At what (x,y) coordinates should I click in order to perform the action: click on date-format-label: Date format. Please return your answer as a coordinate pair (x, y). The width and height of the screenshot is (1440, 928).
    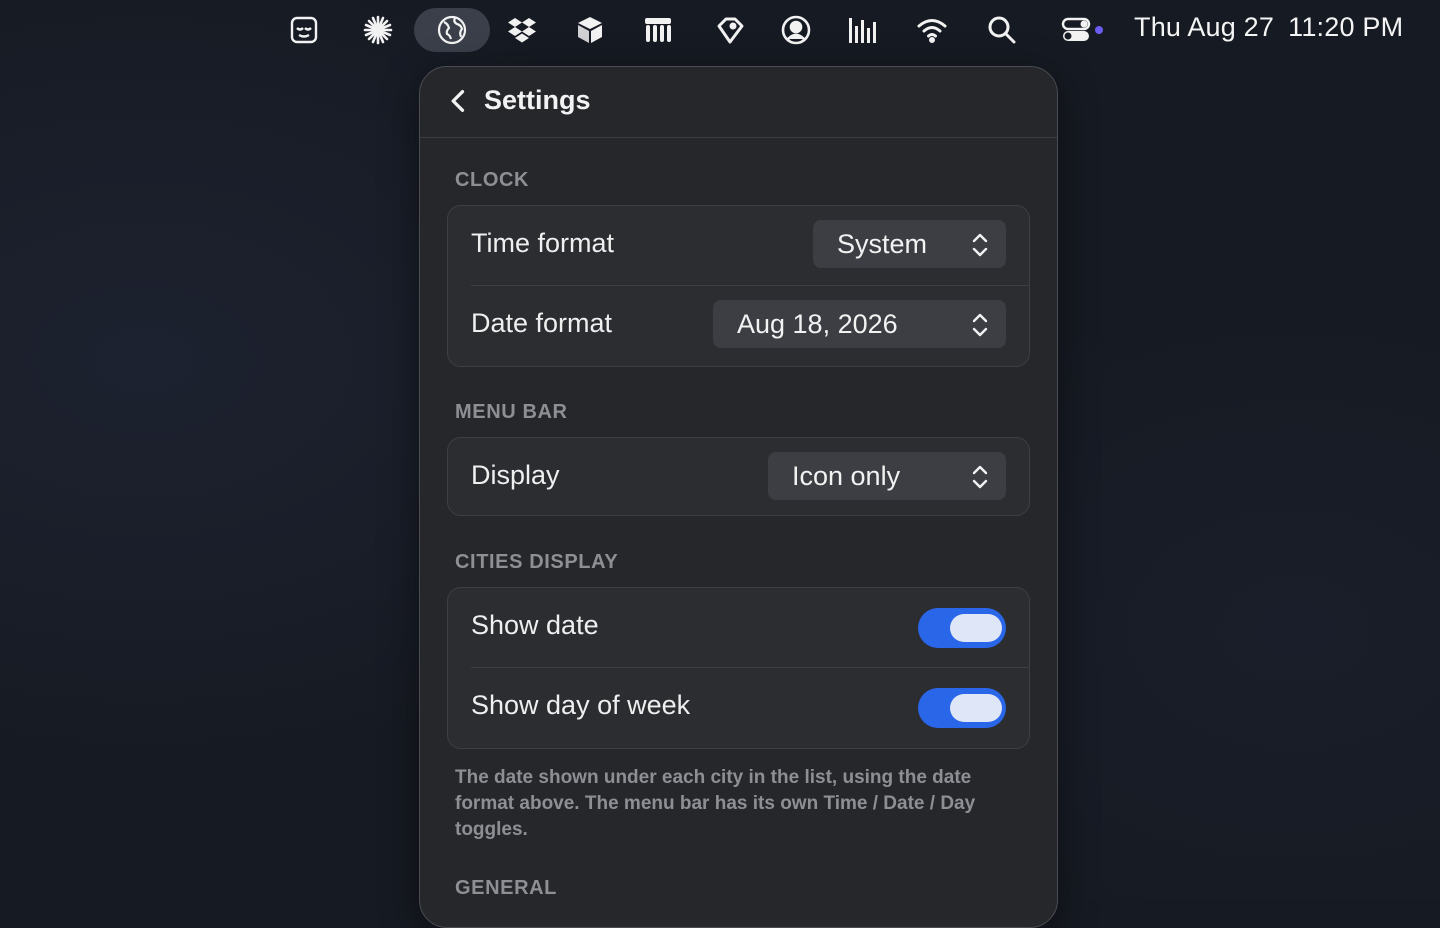
    Looking at the image, I should click on (542, 323).